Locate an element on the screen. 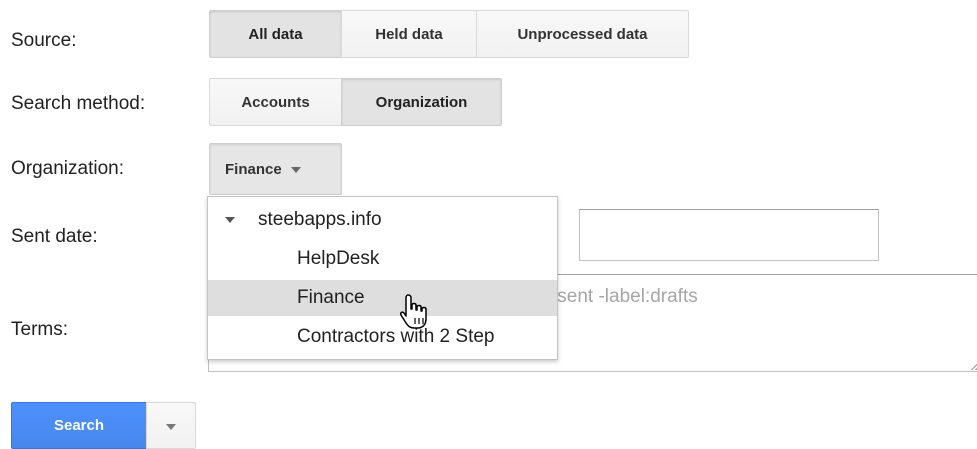 Image resolution: width=977 pixels, height=449 pixels. source-unprocessed-data-button: Unprocessed data is located at coordinates (582, 34).